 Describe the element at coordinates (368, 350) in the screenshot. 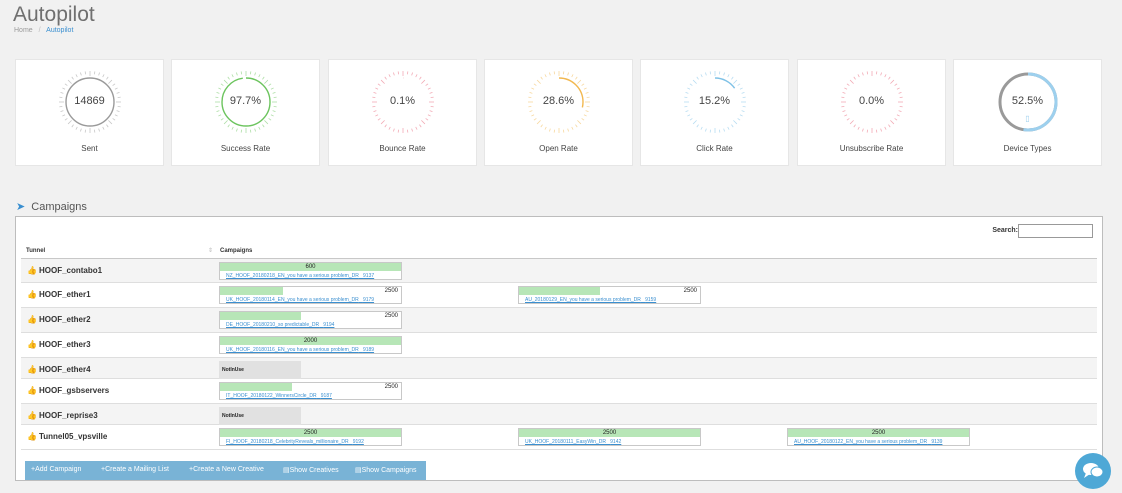

I see `campaign-id: 9189` at that location.